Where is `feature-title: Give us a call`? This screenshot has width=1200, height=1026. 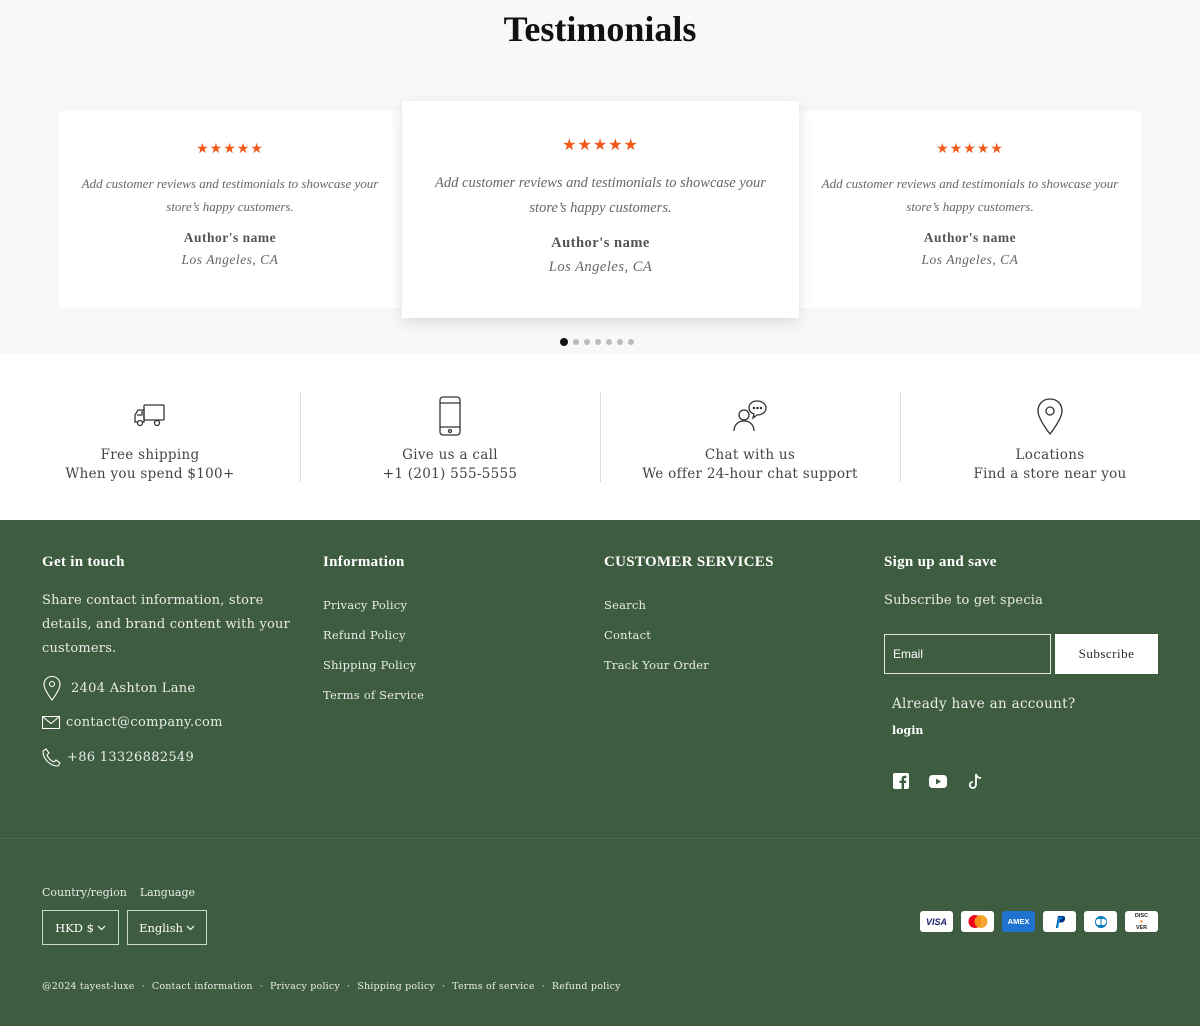 feature-title: Give us a call is located at coordinates (450, 455).